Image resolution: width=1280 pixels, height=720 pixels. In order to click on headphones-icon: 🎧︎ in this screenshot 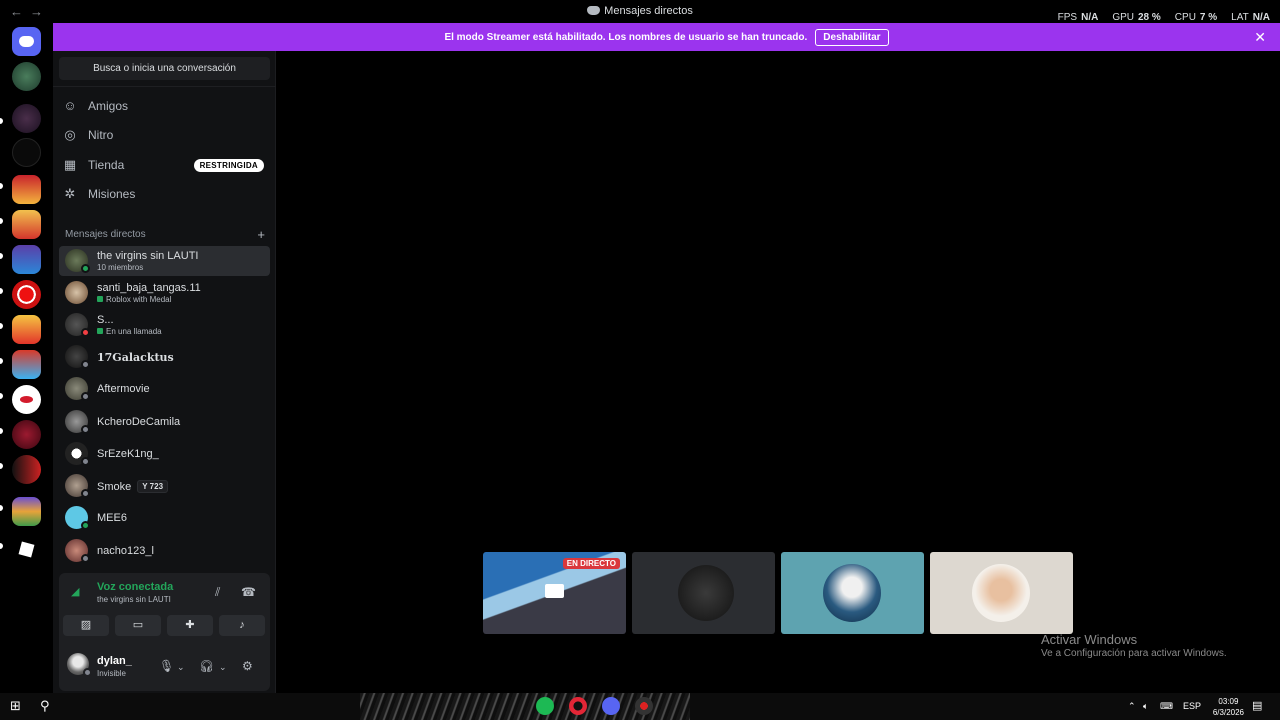, I will do `click(206, 666)`.